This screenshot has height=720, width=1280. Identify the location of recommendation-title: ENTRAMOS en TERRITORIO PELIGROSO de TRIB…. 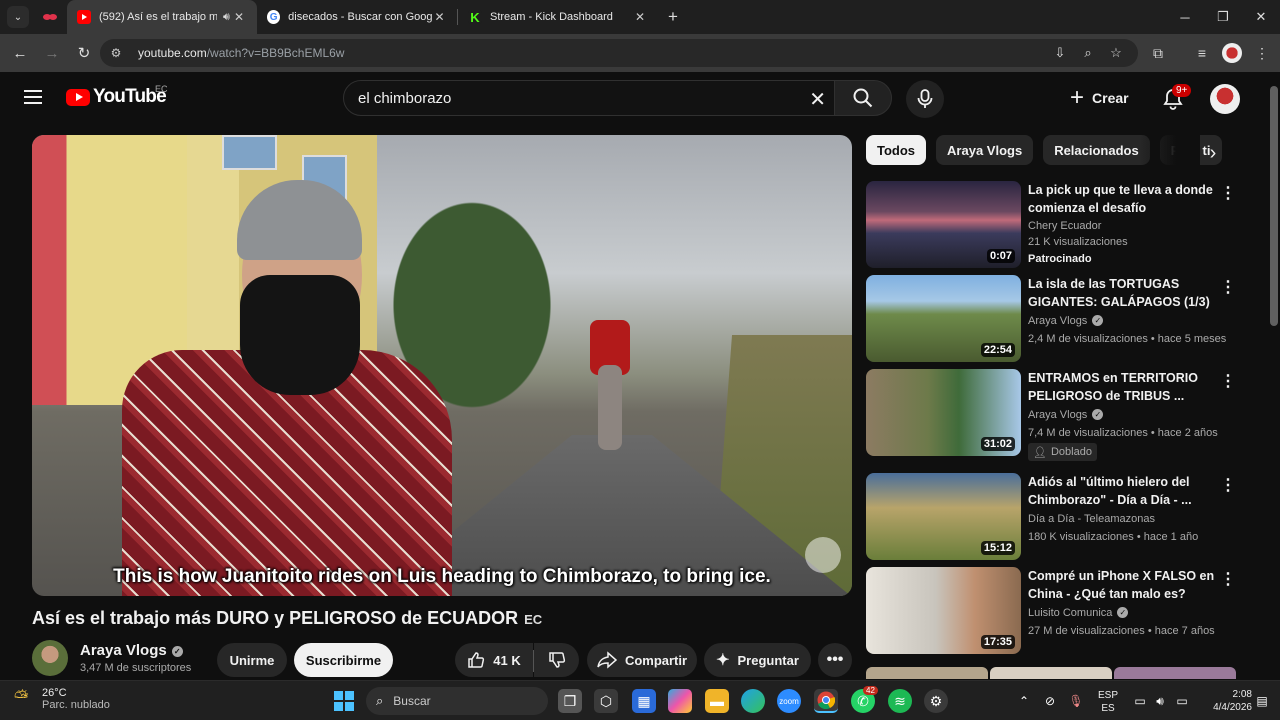
(1123, 387).